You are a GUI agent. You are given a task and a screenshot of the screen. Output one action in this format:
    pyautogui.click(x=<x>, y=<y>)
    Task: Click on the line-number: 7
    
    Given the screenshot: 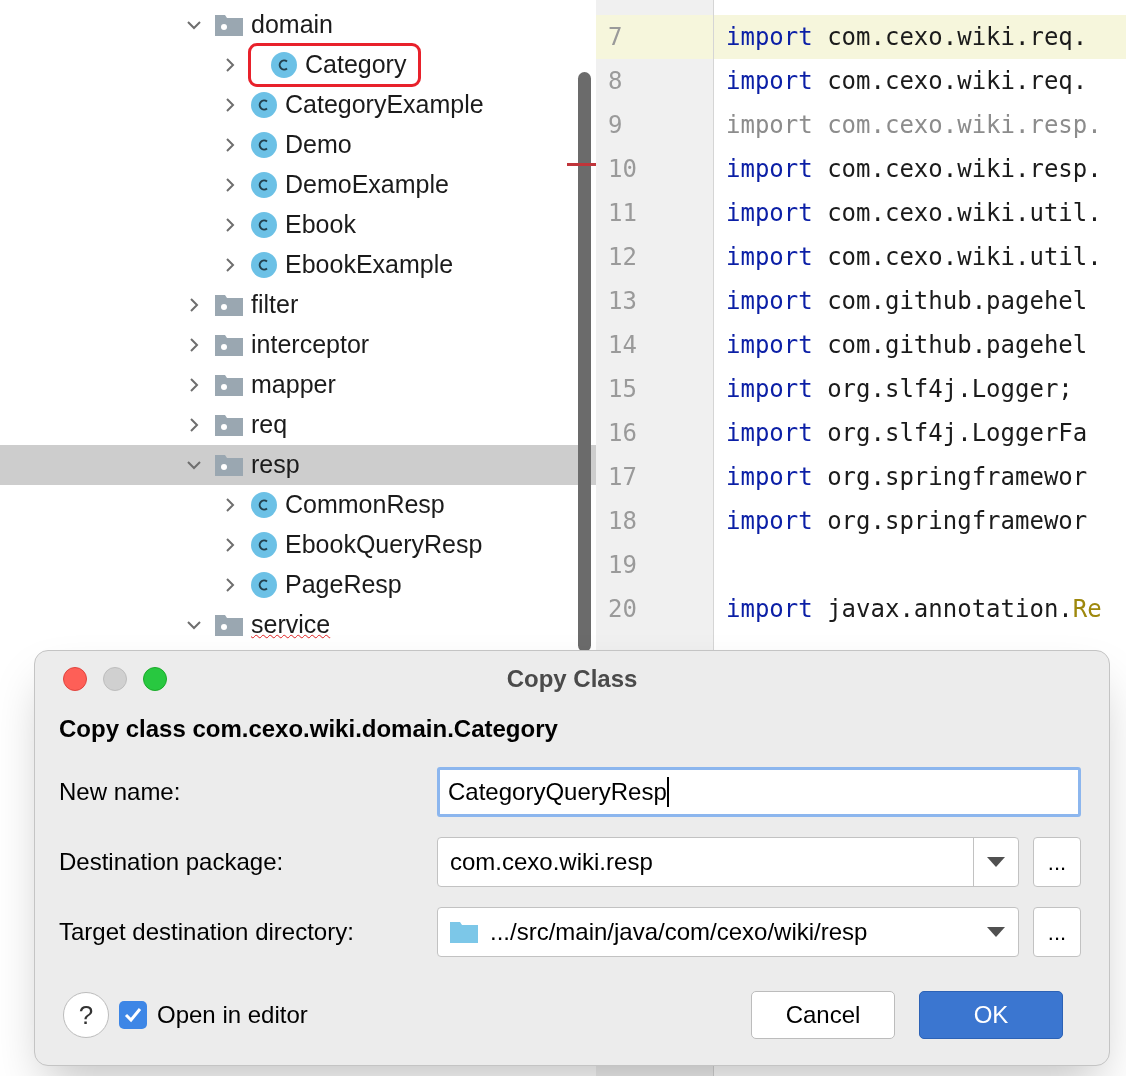 What is the action you would take?
    pyautogui.click(x=615, y=37)
    